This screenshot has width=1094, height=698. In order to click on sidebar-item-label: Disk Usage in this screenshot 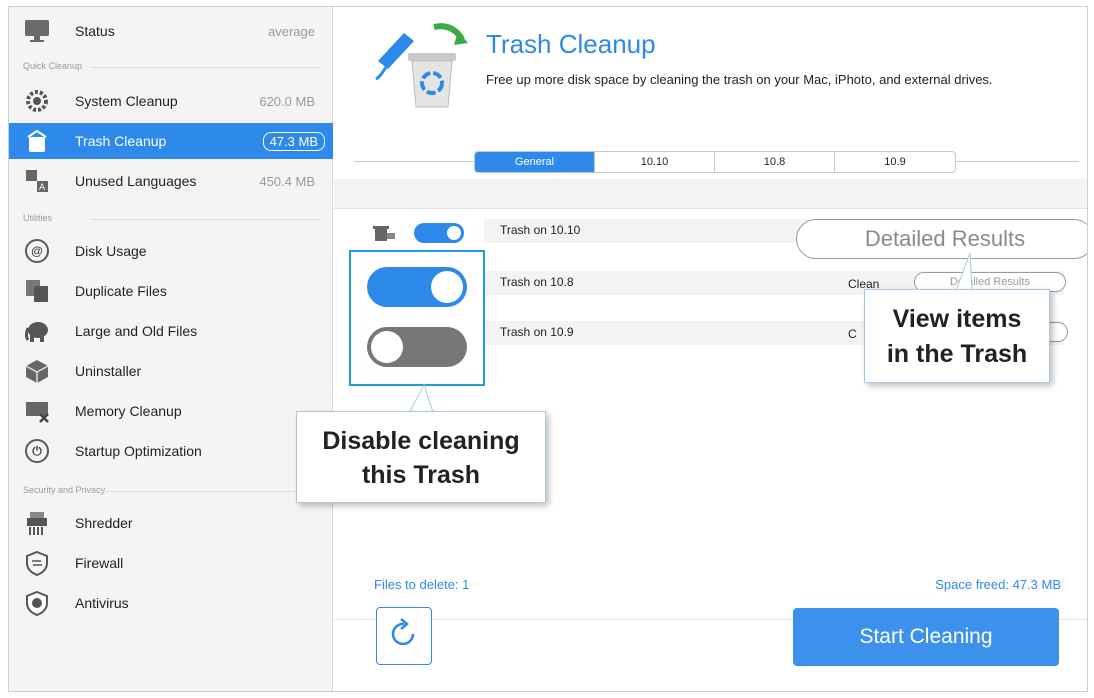, I will do `click(111, 251)`.